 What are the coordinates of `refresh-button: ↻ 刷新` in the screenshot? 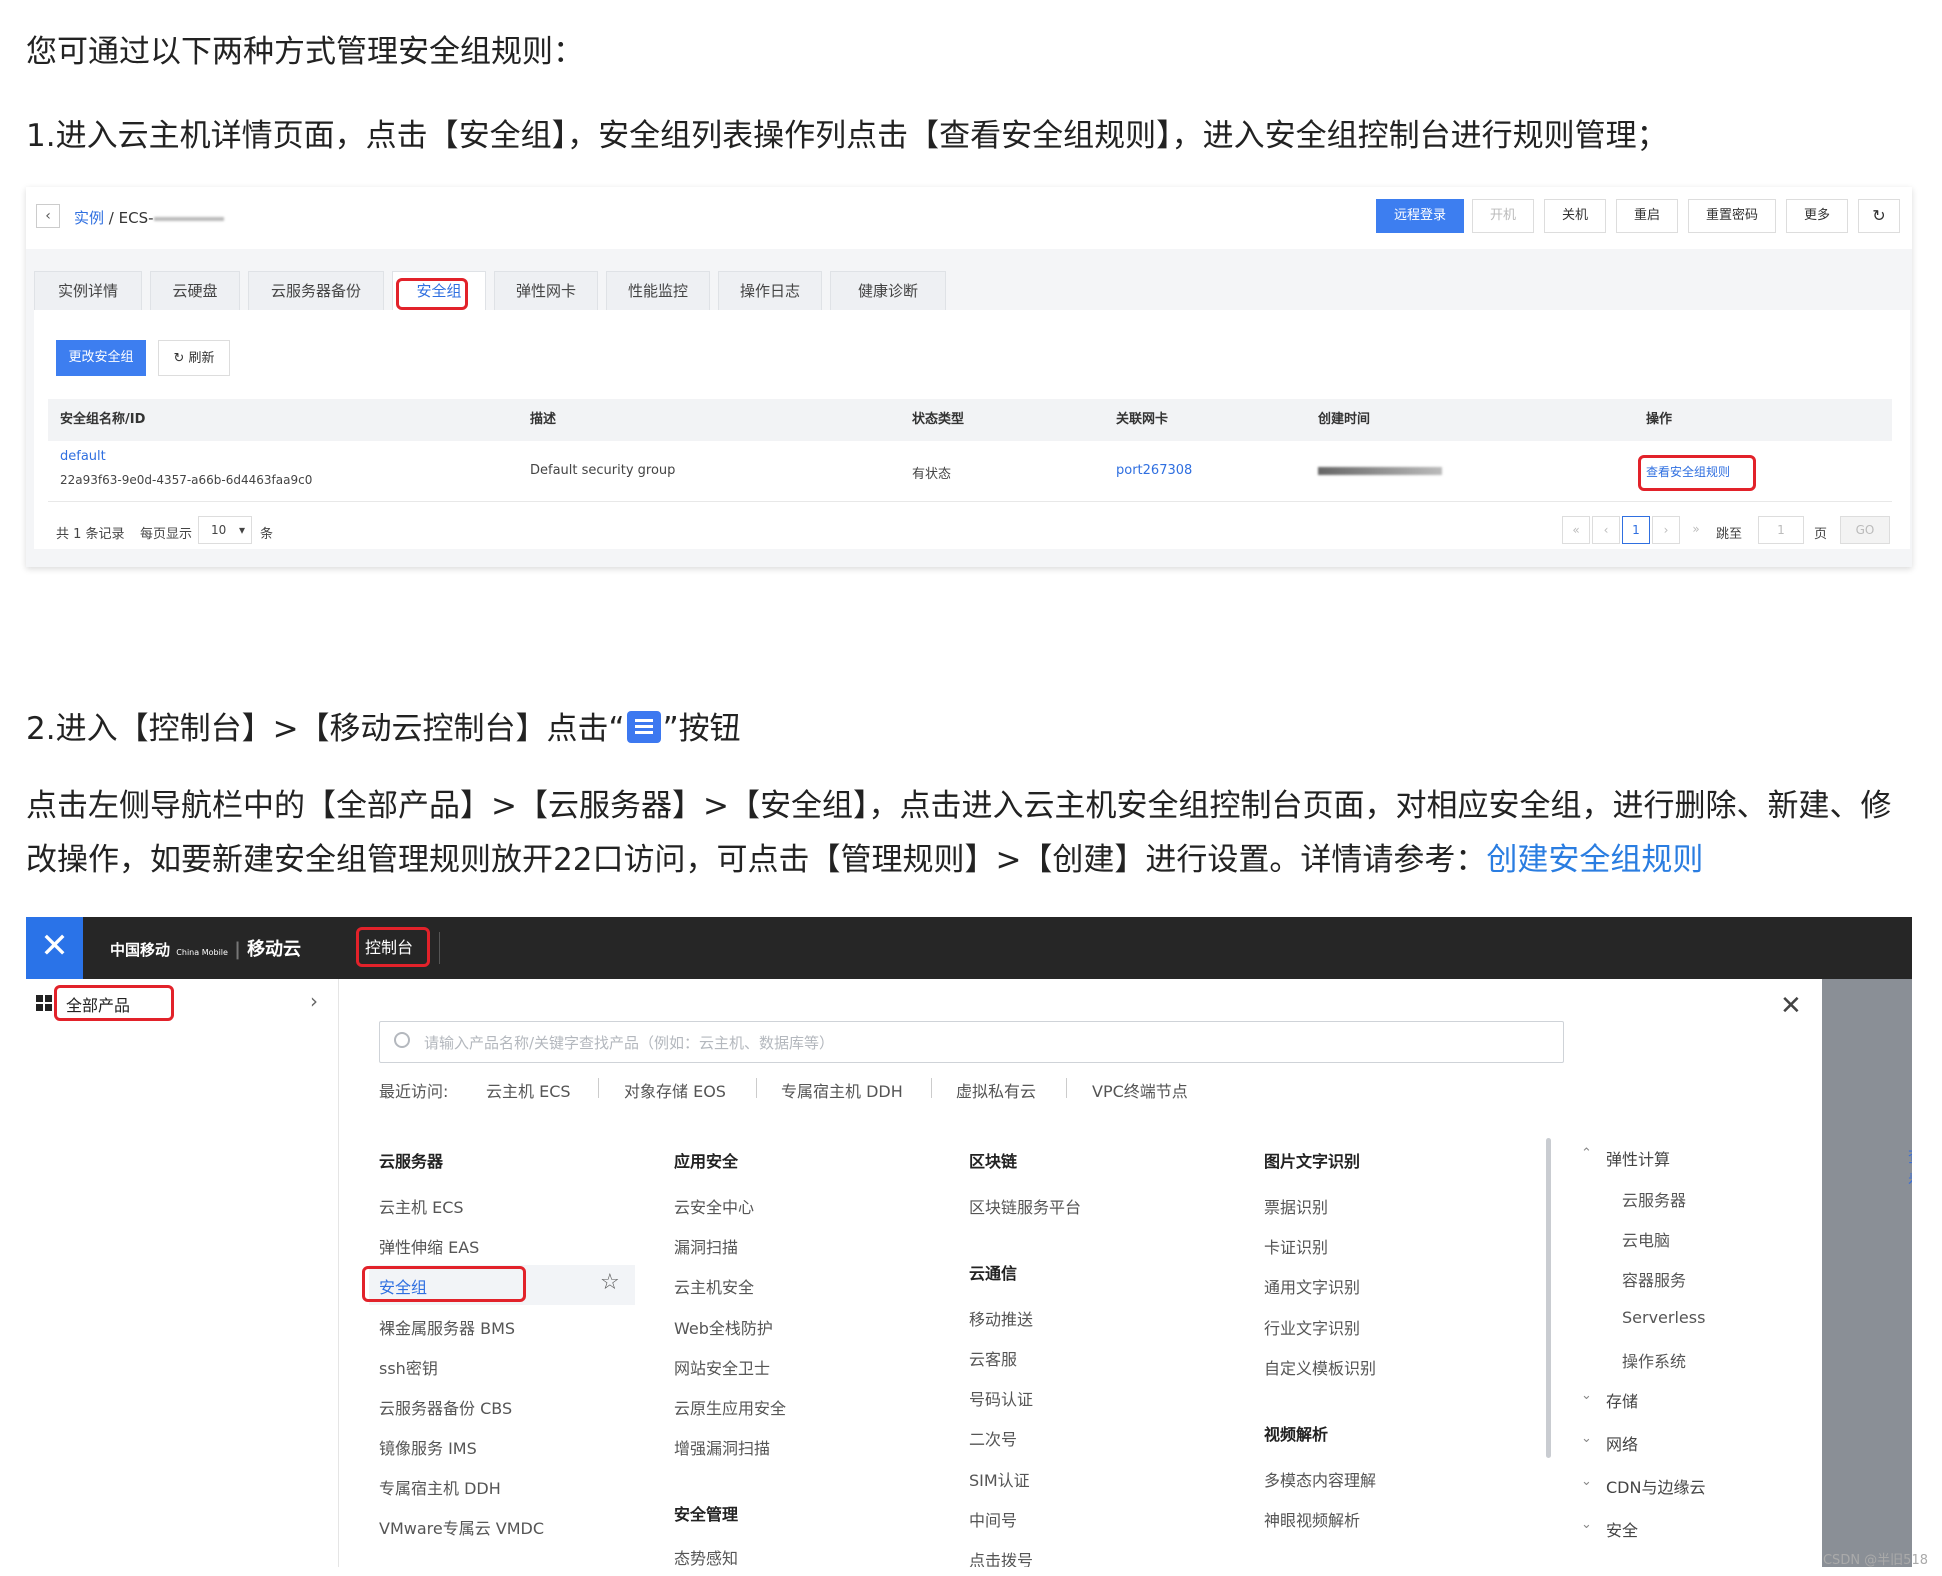 It's located at (194, 358).